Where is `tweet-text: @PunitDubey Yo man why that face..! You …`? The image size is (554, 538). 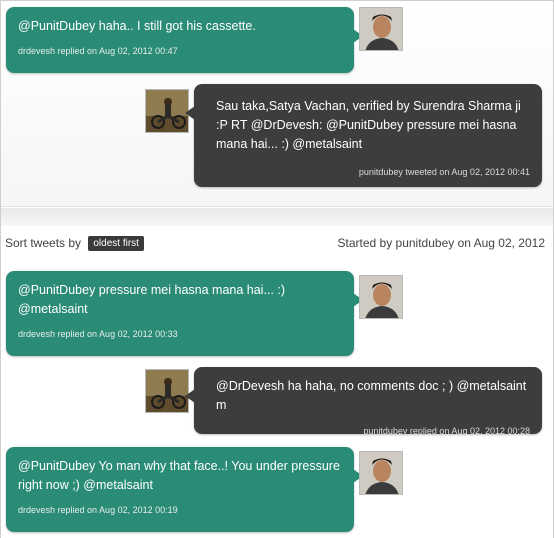
tweet-text: @PunitDubey Yo man why that face..! You … is located at coordinates (179, 475).